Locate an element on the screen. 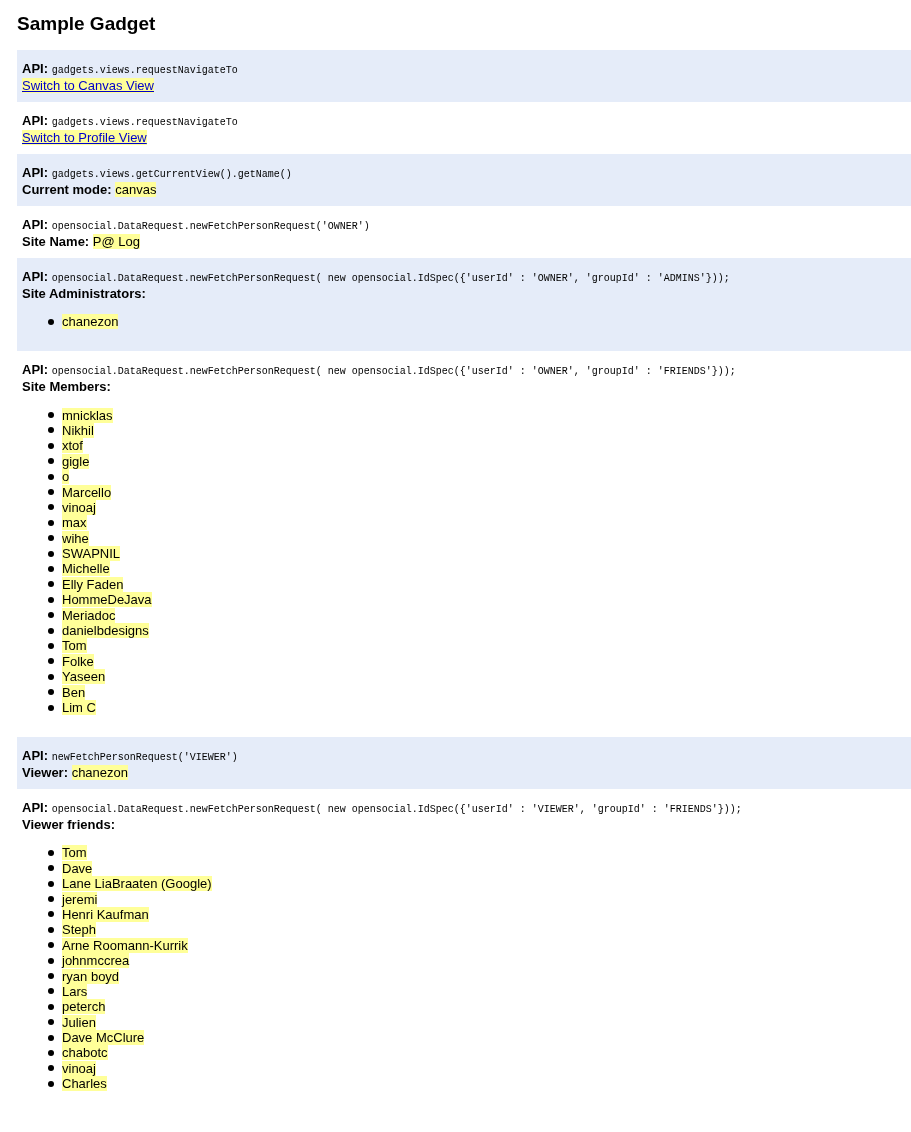 This screenshot has height=1132, width=911. person-name: Charles is located at coordinates (84, 1084).